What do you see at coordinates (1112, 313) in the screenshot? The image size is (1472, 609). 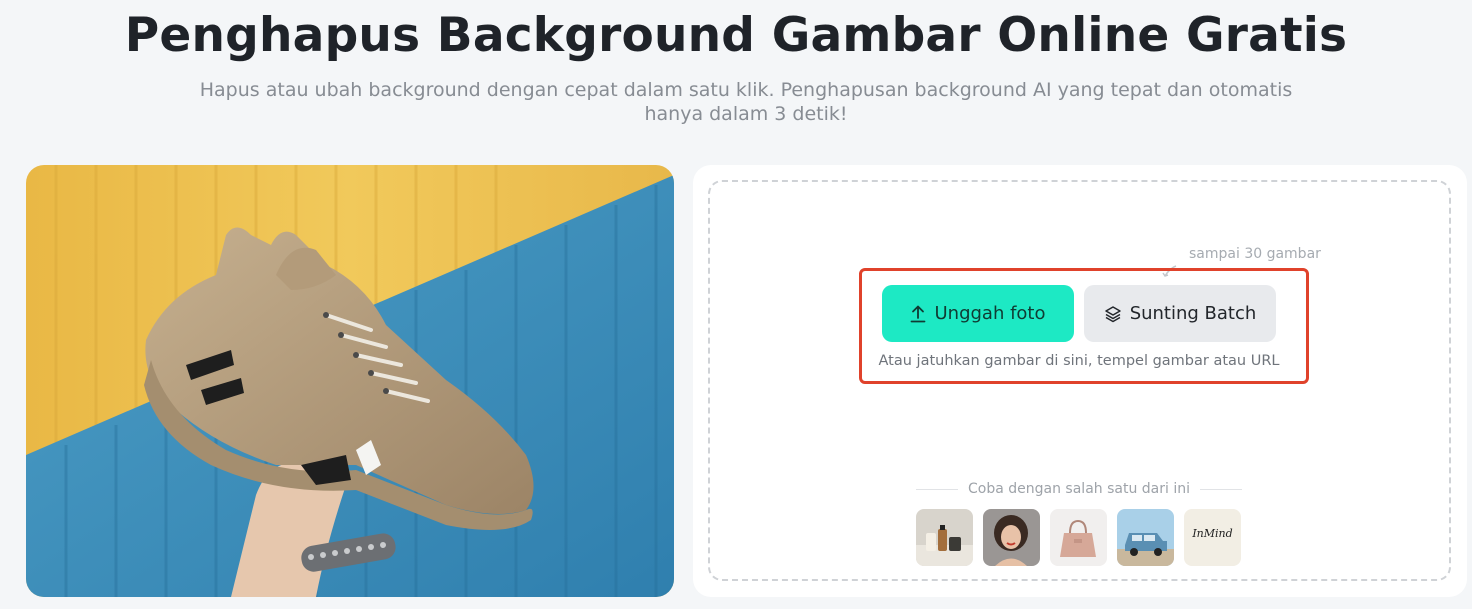 I see `layers-icon` at bounding box center [1112, 313].